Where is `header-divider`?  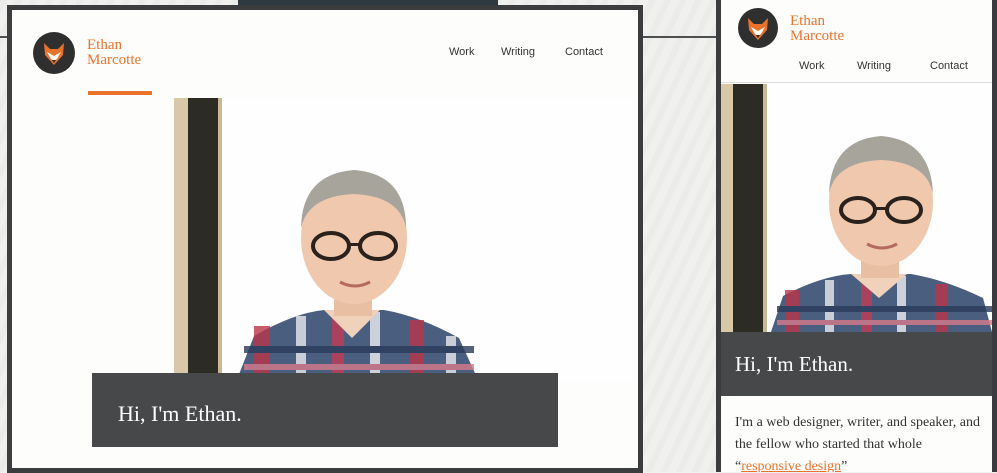
header-divider is located at coordinates (856, 82).